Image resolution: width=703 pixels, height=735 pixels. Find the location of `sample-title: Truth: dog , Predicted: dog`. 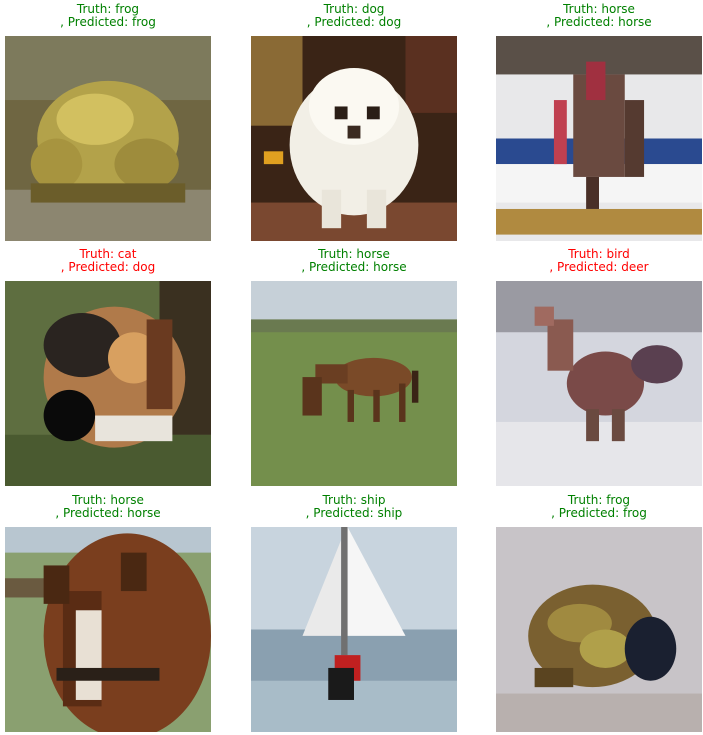

sample-title: Truth: dog , Predicted: dog is located at coordinates (354, 19).